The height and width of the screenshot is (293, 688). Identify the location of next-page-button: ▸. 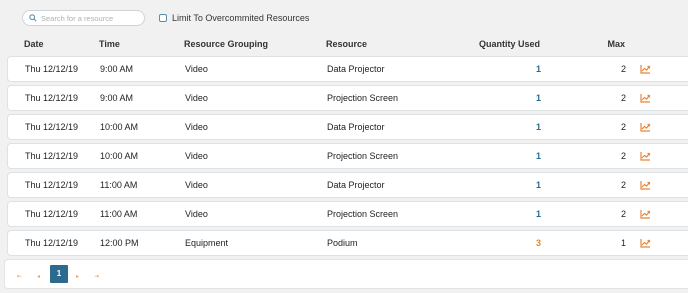
(77, 276).